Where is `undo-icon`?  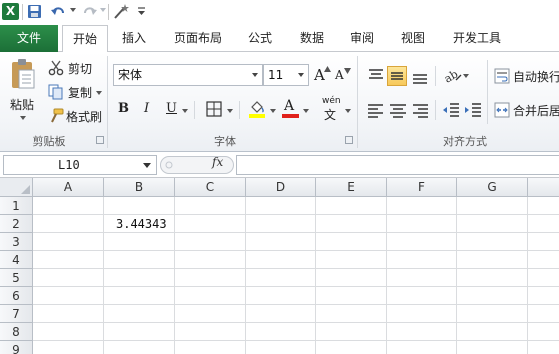
undo-icon is located at coordinates (58, 11).